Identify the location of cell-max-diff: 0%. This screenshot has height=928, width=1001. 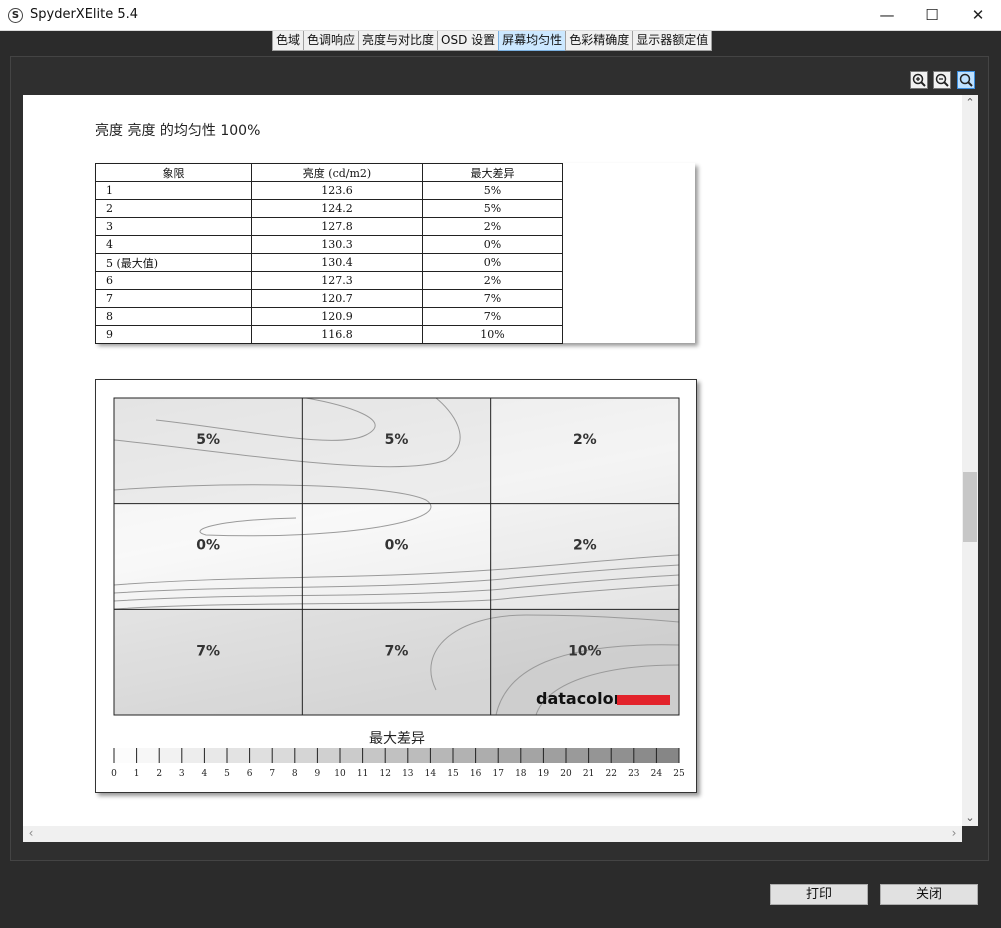
(492, 262).